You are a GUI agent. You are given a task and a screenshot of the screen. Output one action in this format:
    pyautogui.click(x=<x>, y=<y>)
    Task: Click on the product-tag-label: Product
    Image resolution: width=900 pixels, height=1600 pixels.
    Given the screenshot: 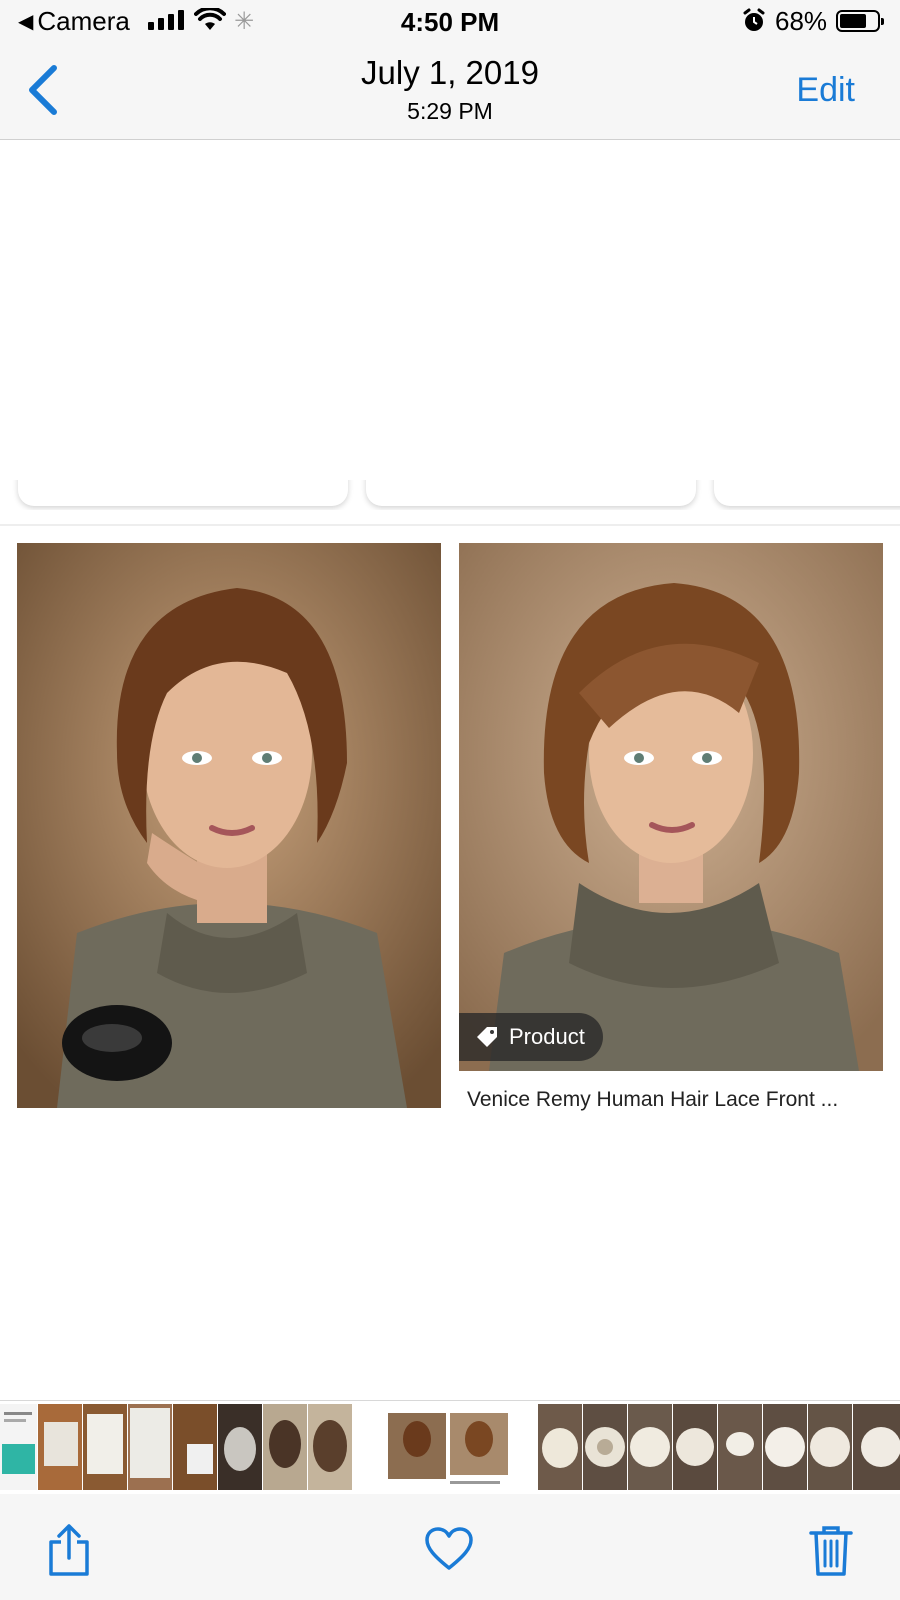 What is the action you would take?
    pyautogui.click(x=547, y=1036)
    